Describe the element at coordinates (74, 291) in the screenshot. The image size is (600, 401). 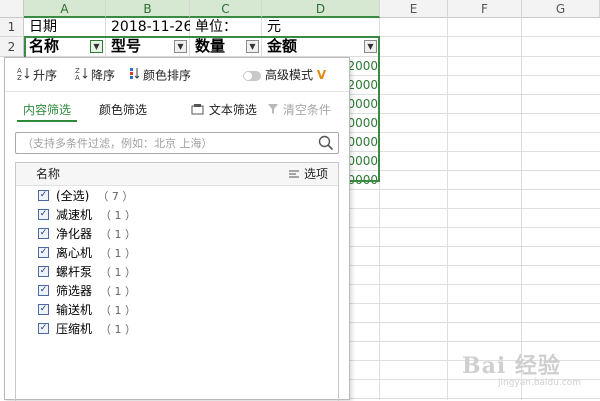
I see `list-item-label: 筛选器` at that location.